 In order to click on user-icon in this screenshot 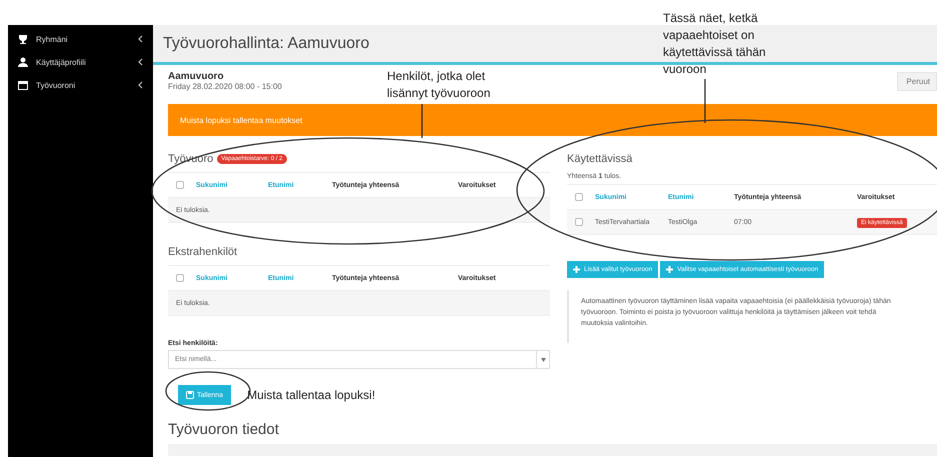, I will do `click(23, 62)`.